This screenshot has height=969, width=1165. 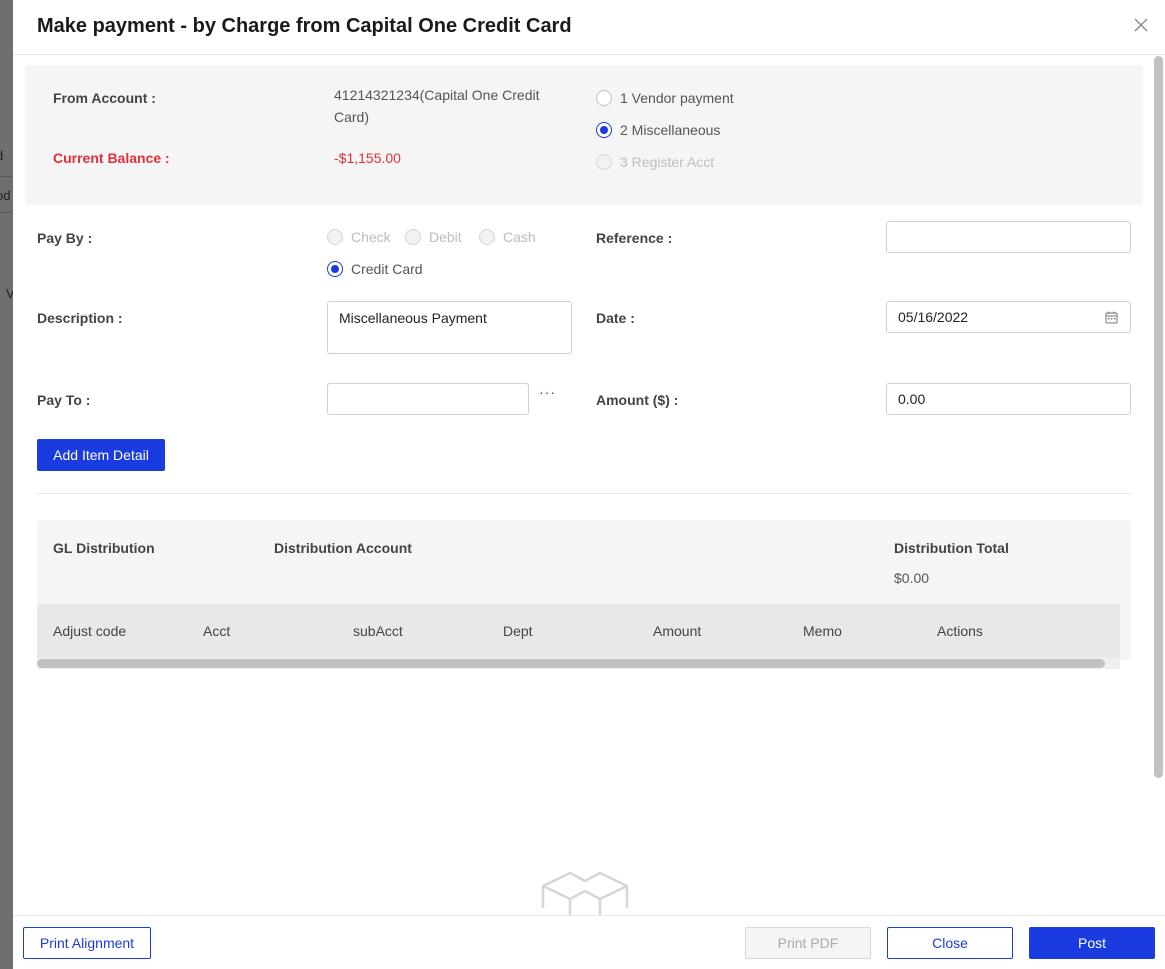 I want to click on pay-by-check: Check, so click(x=359, y=237).